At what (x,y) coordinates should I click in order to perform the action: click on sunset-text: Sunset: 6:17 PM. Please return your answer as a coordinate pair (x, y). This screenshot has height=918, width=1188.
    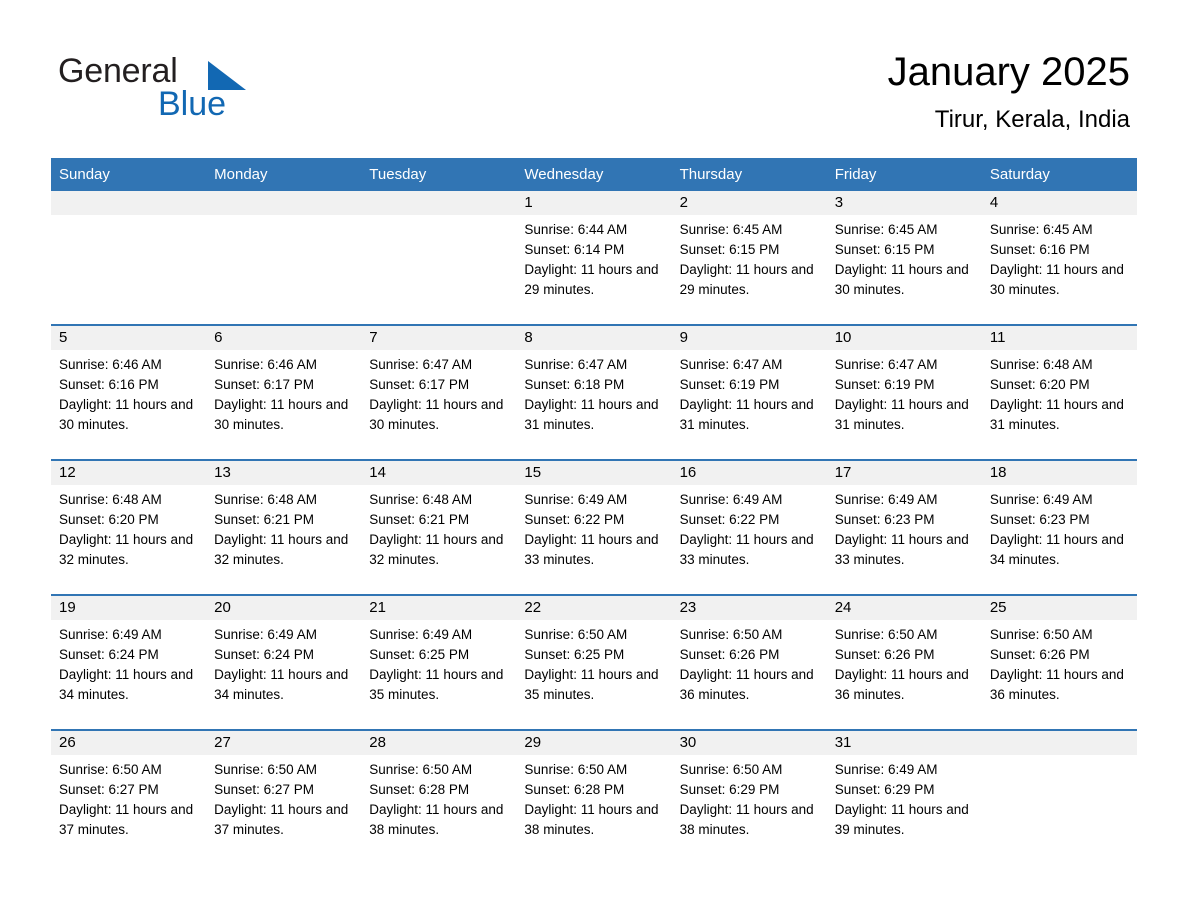
    Looking at the image, I should click on (264, 384).